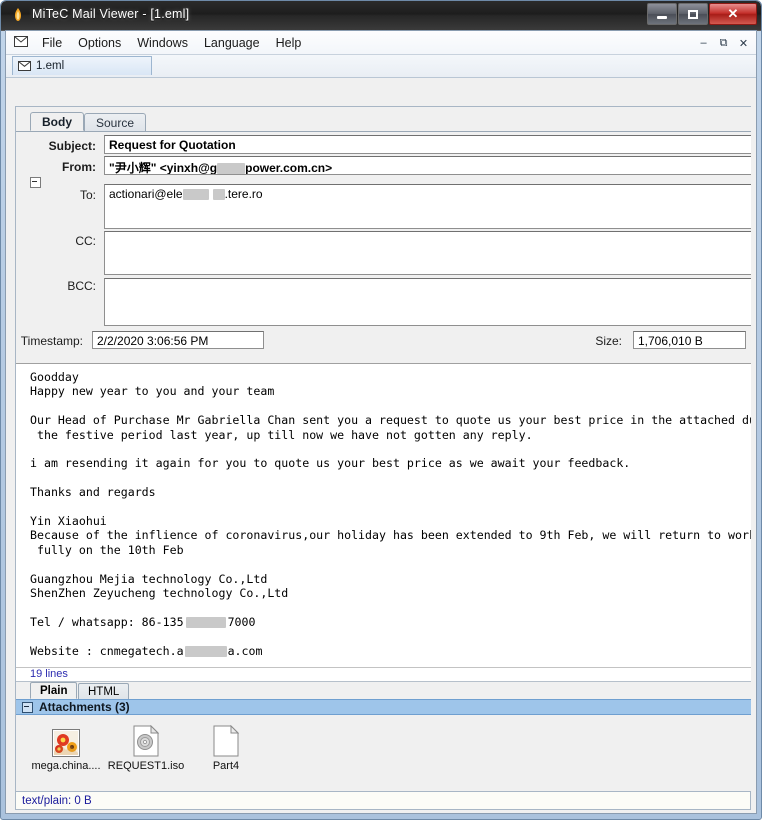 The width and height of the screenshot is (762, 820). I want to click on to-label: To:, so click(87, 195).